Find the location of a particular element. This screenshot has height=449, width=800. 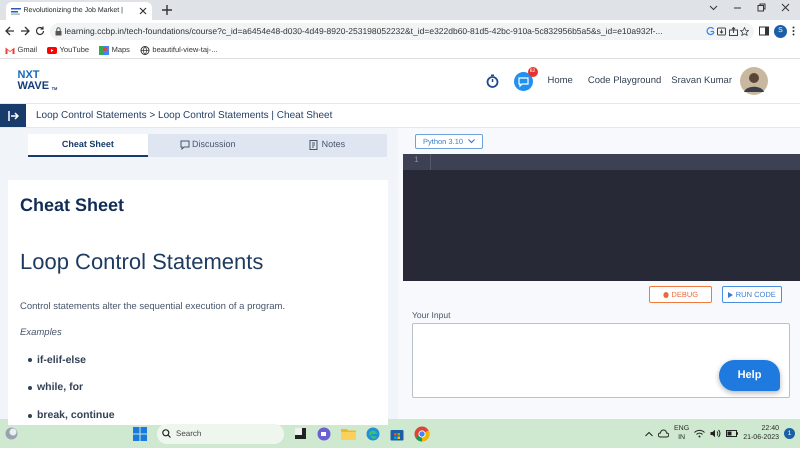

stopwatch-icon is located at coordinates (492, 81).